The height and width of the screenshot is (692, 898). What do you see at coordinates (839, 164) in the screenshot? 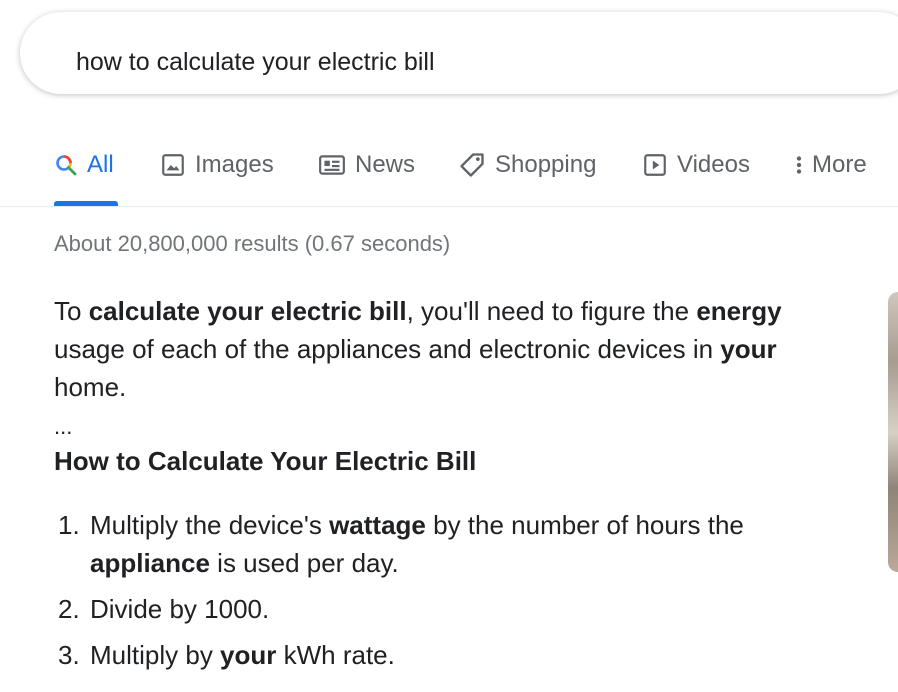
I see `tab-more-label: More` at bounding box center [839, 164].